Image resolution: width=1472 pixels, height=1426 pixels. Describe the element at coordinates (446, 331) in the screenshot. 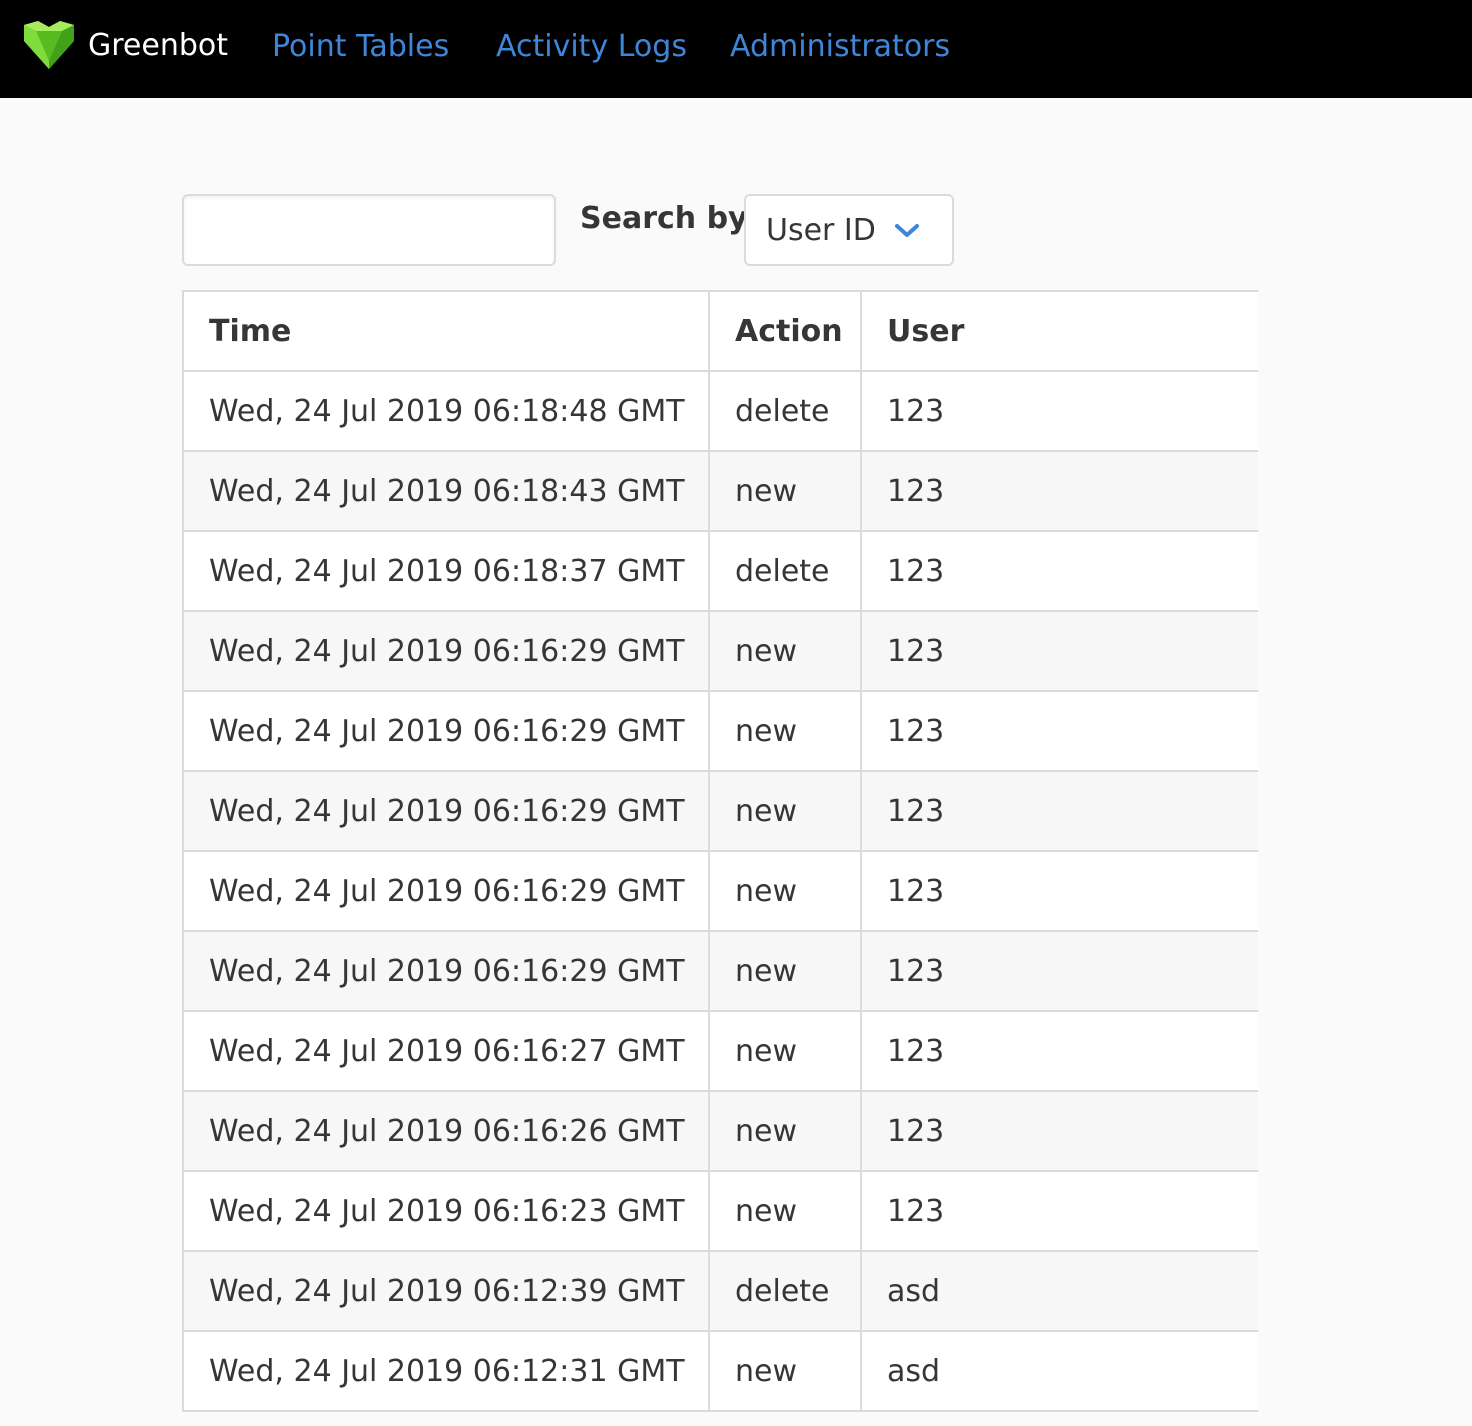

I see `column-header-time: Time` at that location.